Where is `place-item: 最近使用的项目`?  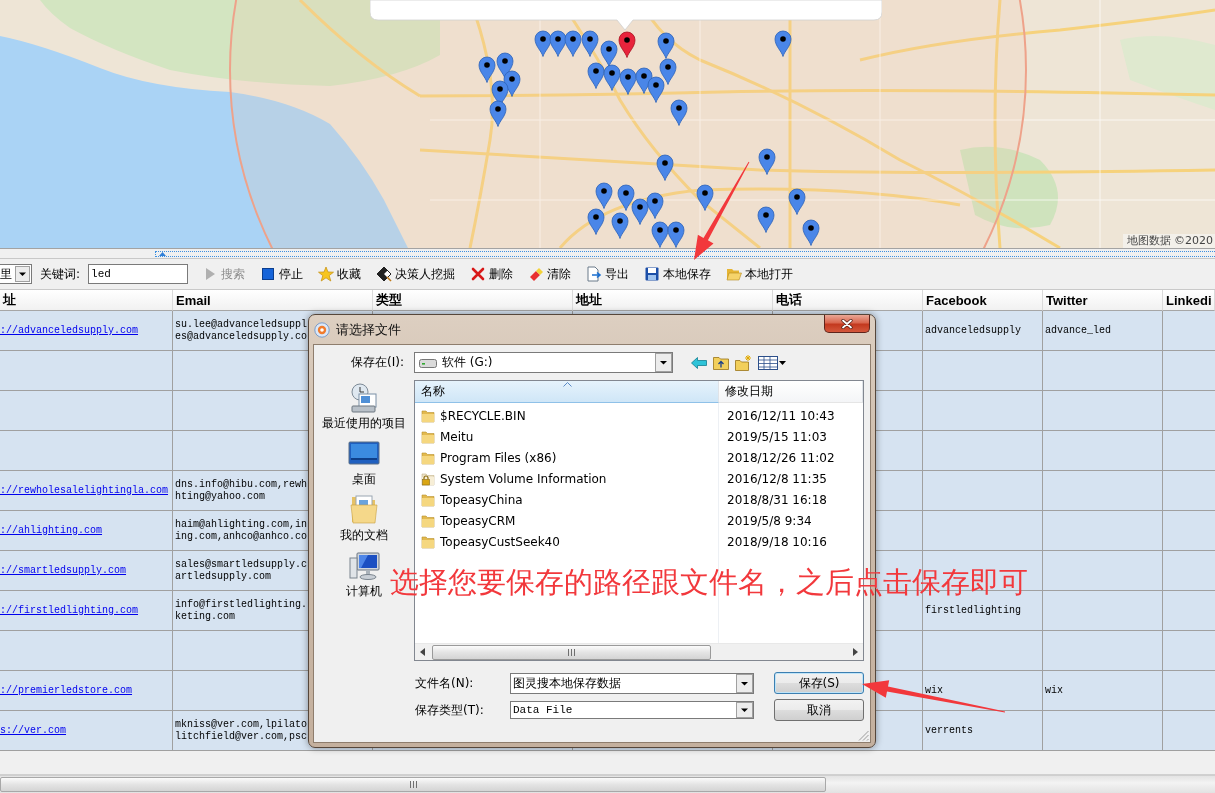 place-item: 最近使用的项目 is located at coordinates (364, 406).